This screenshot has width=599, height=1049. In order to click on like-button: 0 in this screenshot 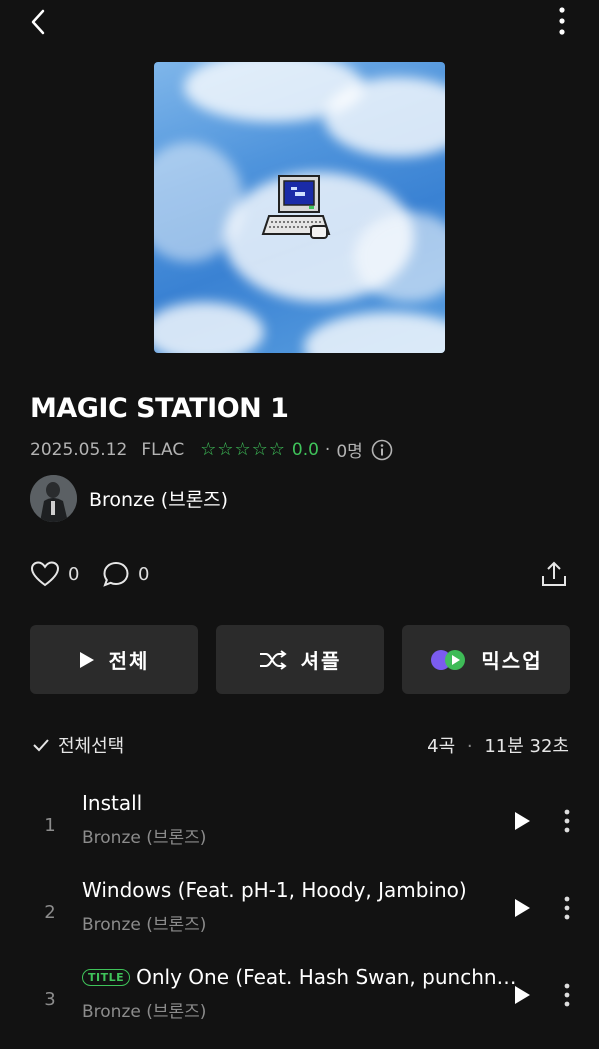, I will do `click(54, 574)`.